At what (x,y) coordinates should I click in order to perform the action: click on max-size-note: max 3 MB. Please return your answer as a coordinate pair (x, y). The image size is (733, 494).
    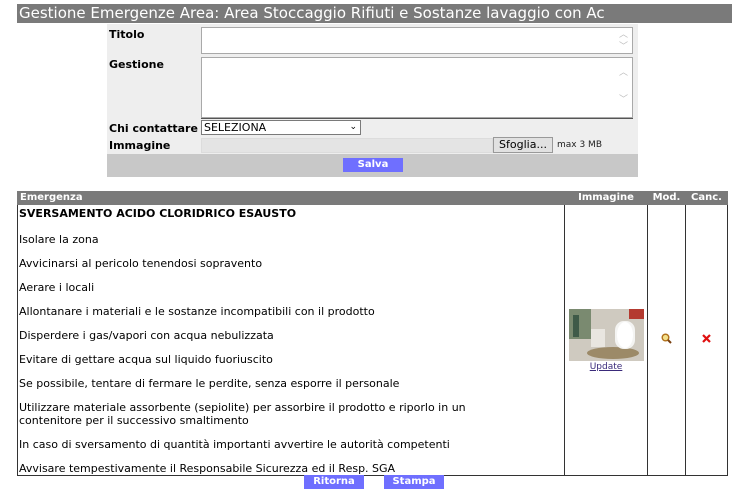
    Looking at the image, I should click on (579, 145).